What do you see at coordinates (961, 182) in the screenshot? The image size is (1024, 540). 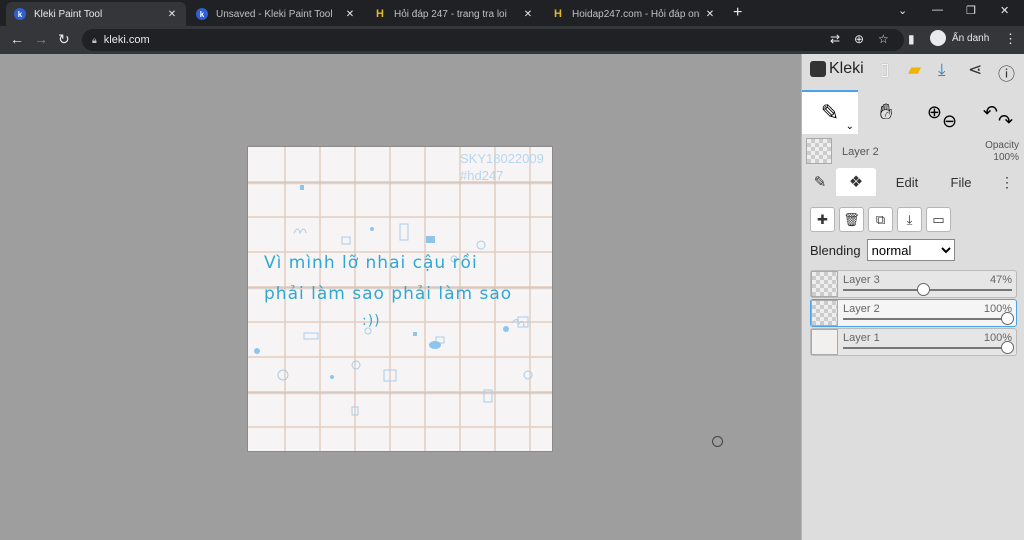 I see `tab-file: File` at bounding box center [961, 182].